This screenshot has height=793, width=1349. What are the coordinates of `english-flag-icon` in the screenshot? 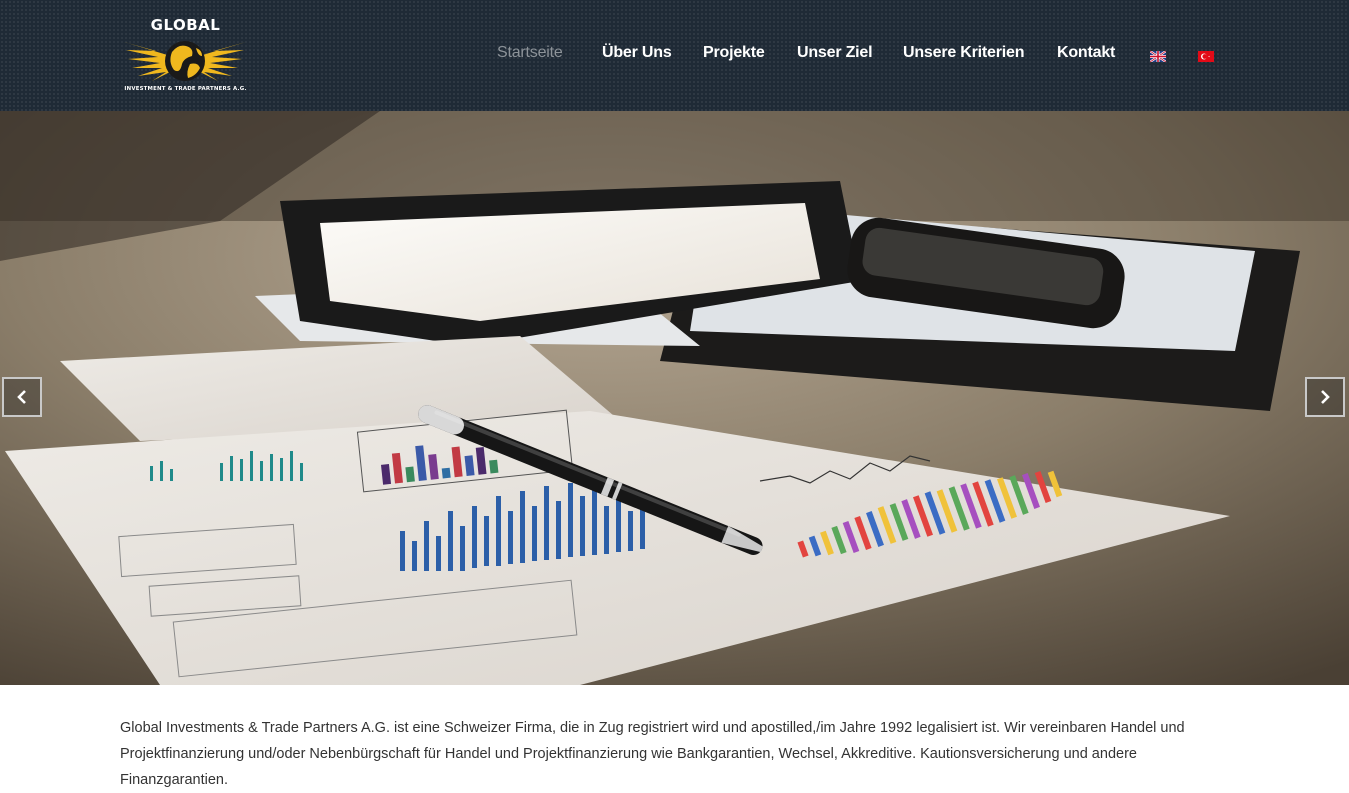 It's located at (1158, 56).